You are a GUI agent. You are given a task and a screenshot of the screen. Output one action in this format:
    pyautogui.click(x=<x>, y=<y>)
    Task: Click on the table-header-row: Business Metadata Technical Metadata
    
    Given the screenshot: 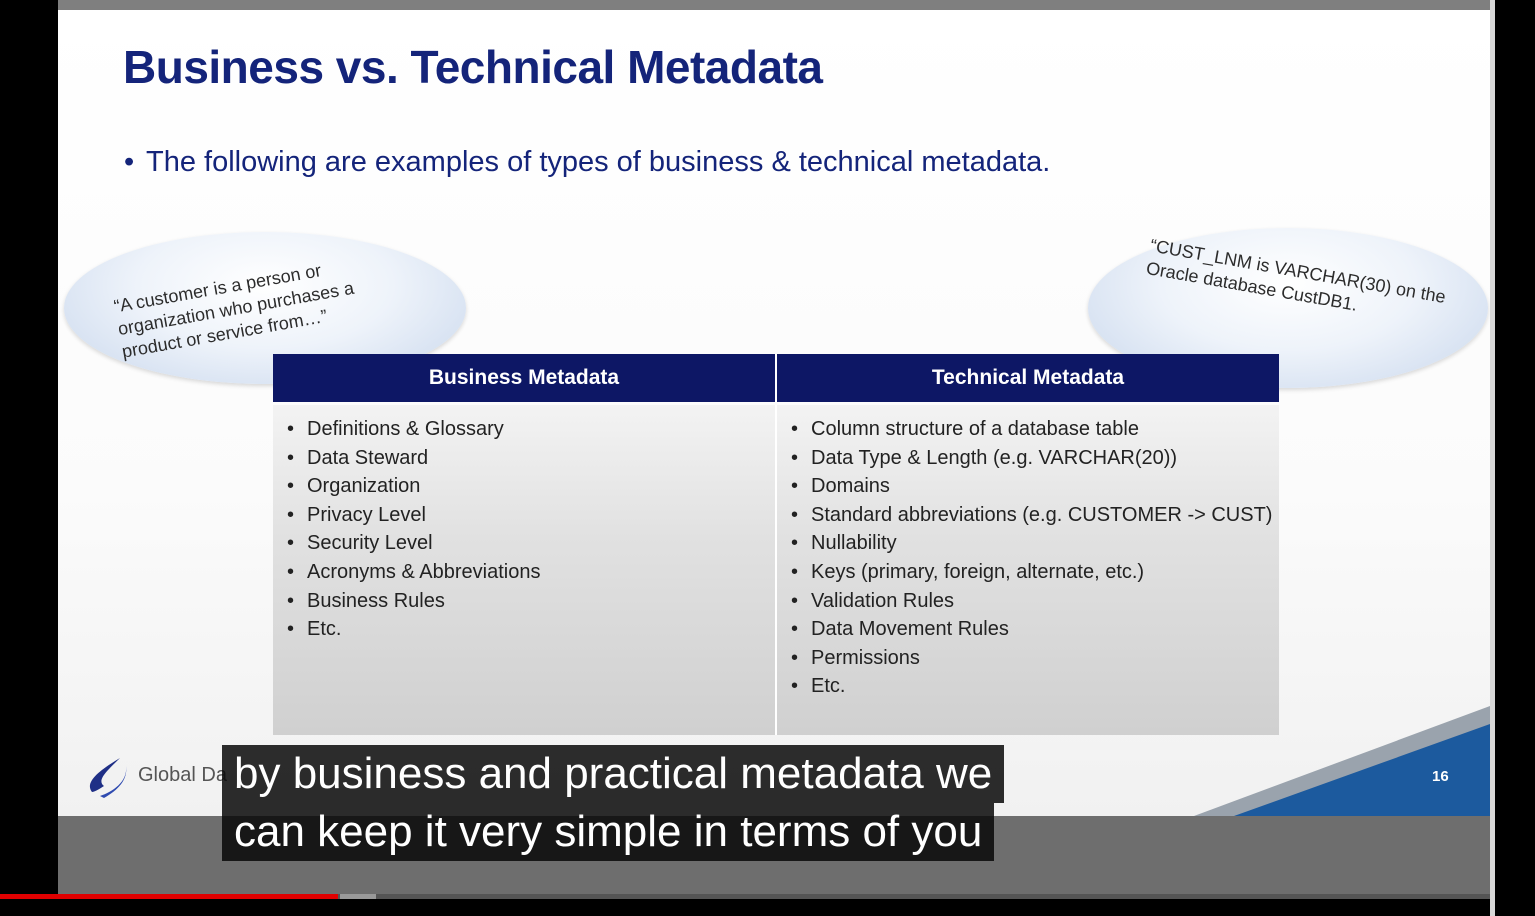 What is the action you would take?
    pyautogui.click(x=776, y=378)
    